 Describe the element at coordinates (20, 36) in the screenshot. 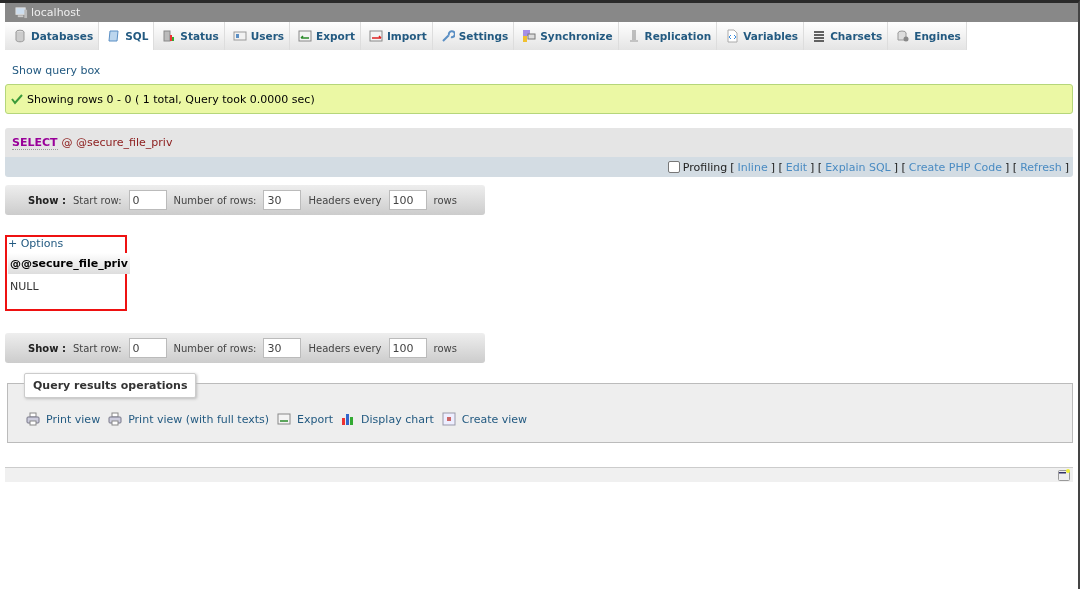

I see `database-icon` at that location.